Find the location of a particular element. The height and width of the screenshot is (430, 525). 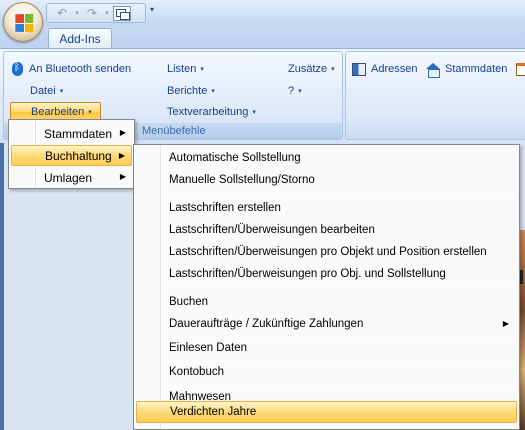

menu-item-manuelle-sollstellung: Manuelle Sollstellung/Storno is located at coordinates (326, 180).